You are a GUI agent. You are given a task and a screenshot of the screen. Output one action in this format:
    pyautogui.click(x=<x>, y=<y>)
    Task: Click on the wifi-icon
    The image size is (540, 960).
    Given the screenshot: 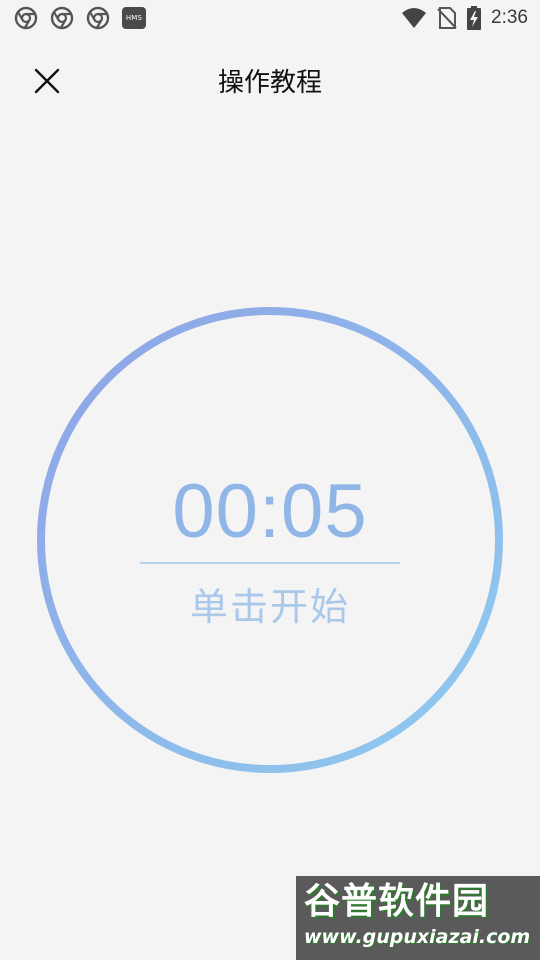 What is the action you would take?
    pyautogui.click(x=414, y=18)
    